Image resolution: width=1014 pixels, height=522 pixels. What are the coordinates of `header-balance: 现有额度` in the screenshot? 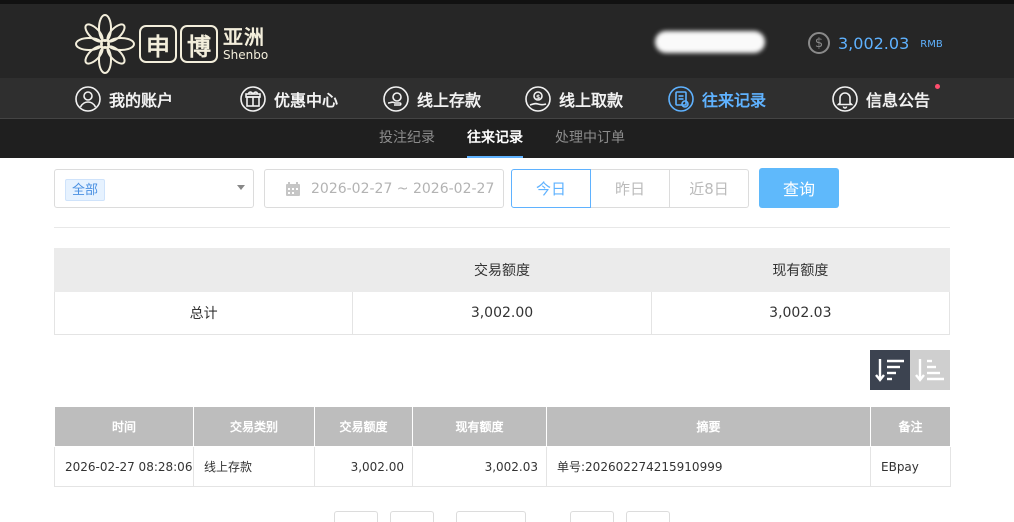 It's located at (479, 426).